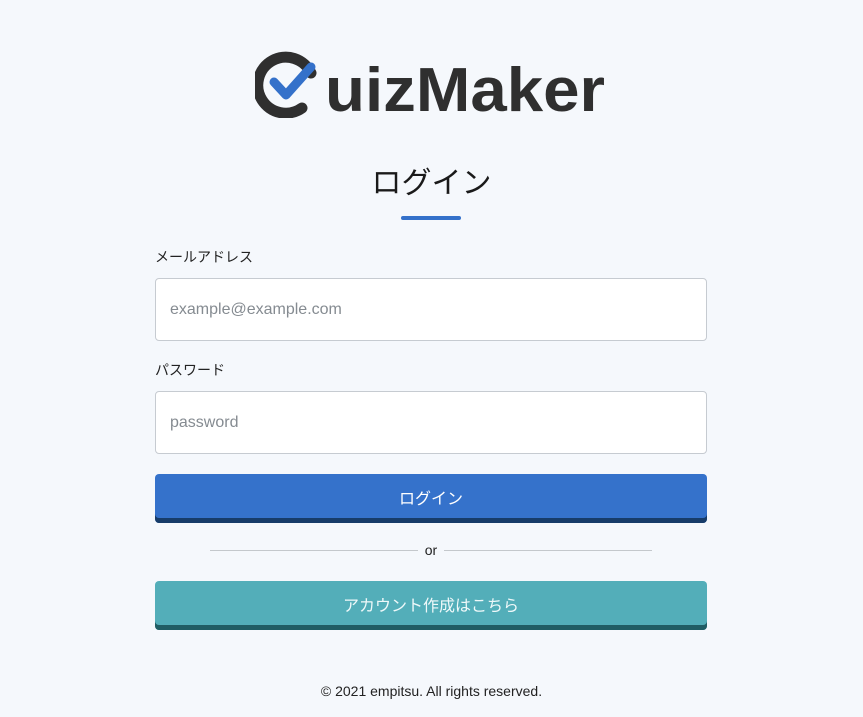 The height and width of the screenshot is (717, 863). I want to click on title-underline, so click(431, 218).